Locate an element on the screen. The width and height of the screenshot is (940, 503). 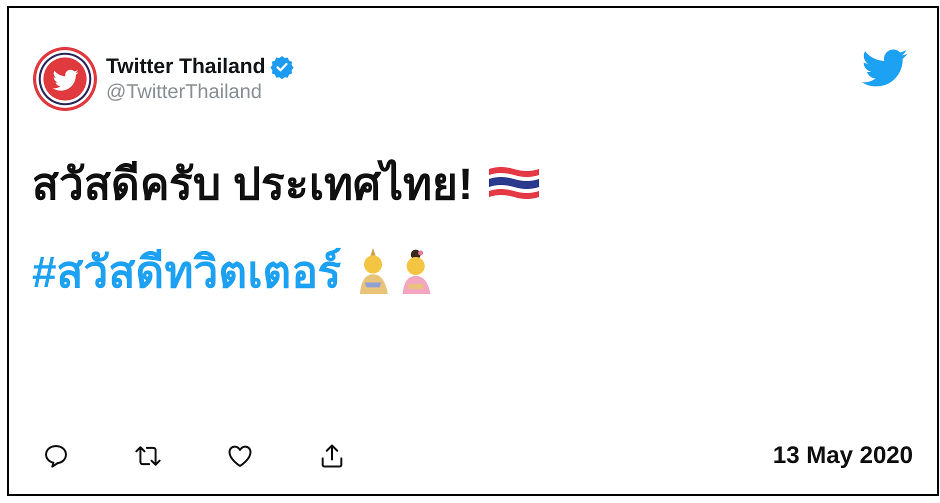
tweet-text: สวัสดีครับ ประเทศไทย! is located at coordinates (252, 184).